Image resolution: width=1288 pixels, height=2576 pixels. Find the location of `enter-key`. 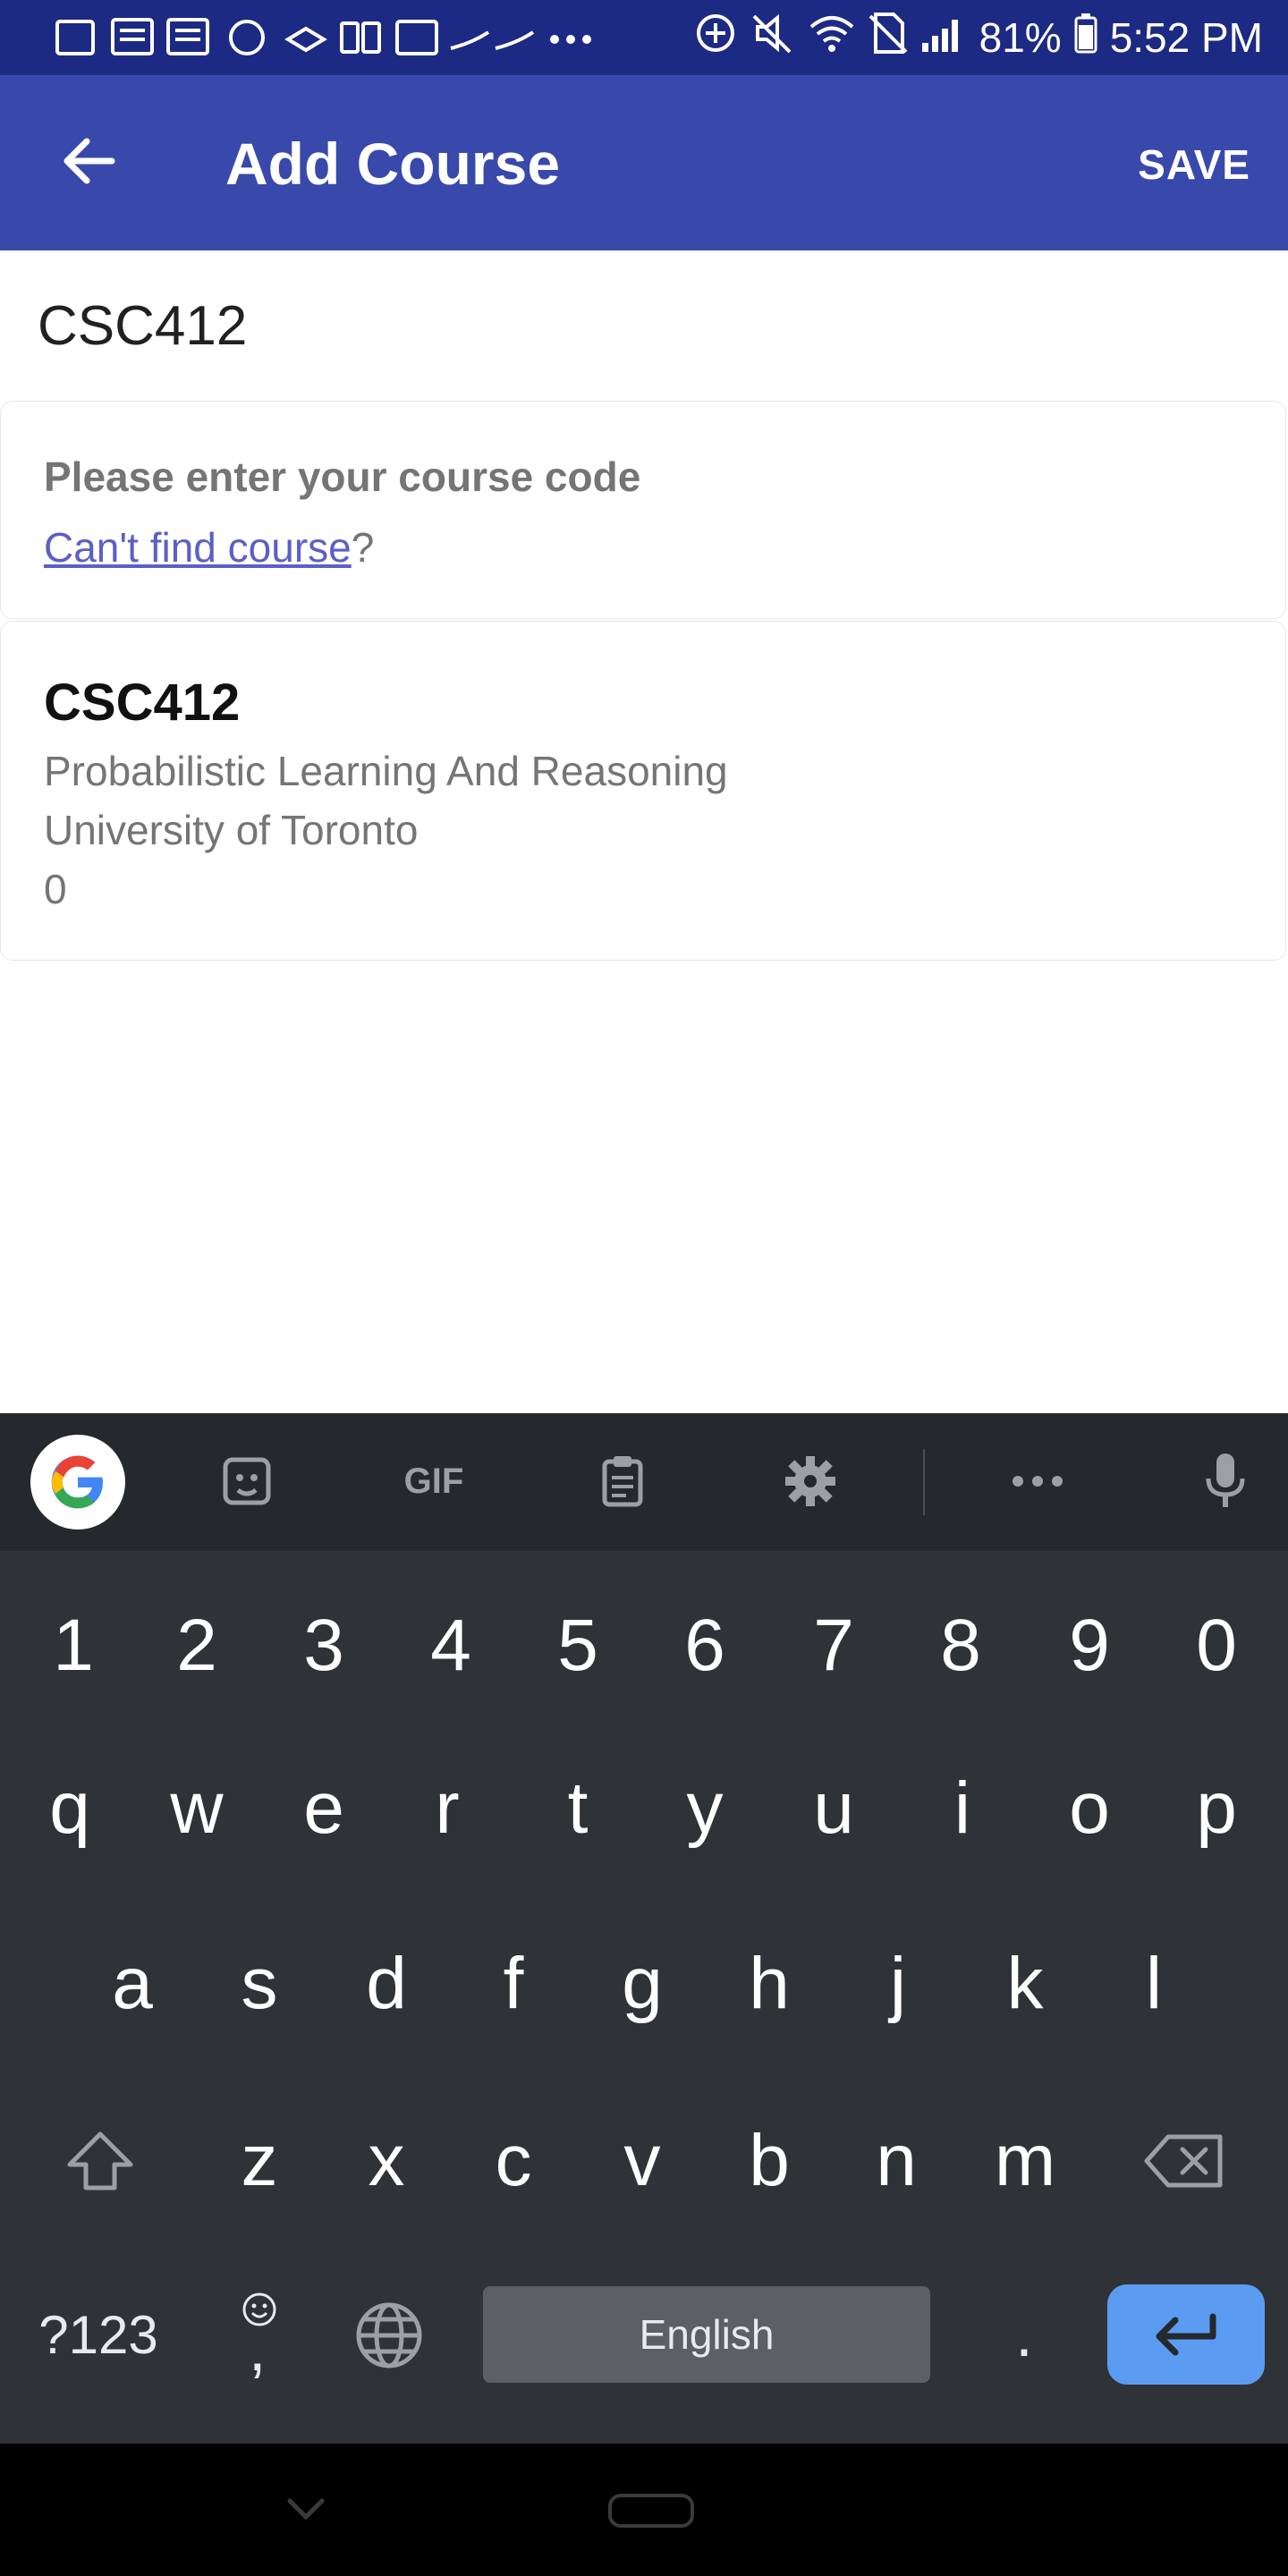

enter-key is located at coordinates (1186, 2334).